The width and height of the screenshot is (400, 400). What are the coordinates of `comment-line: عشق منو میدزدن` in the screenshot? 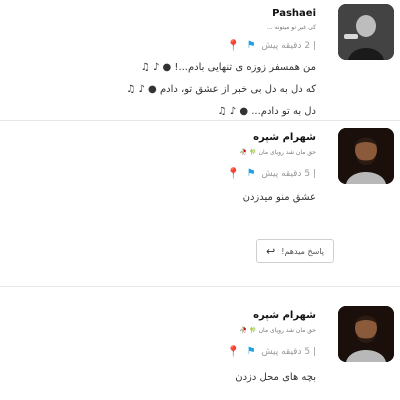 It's located at (279, 197).